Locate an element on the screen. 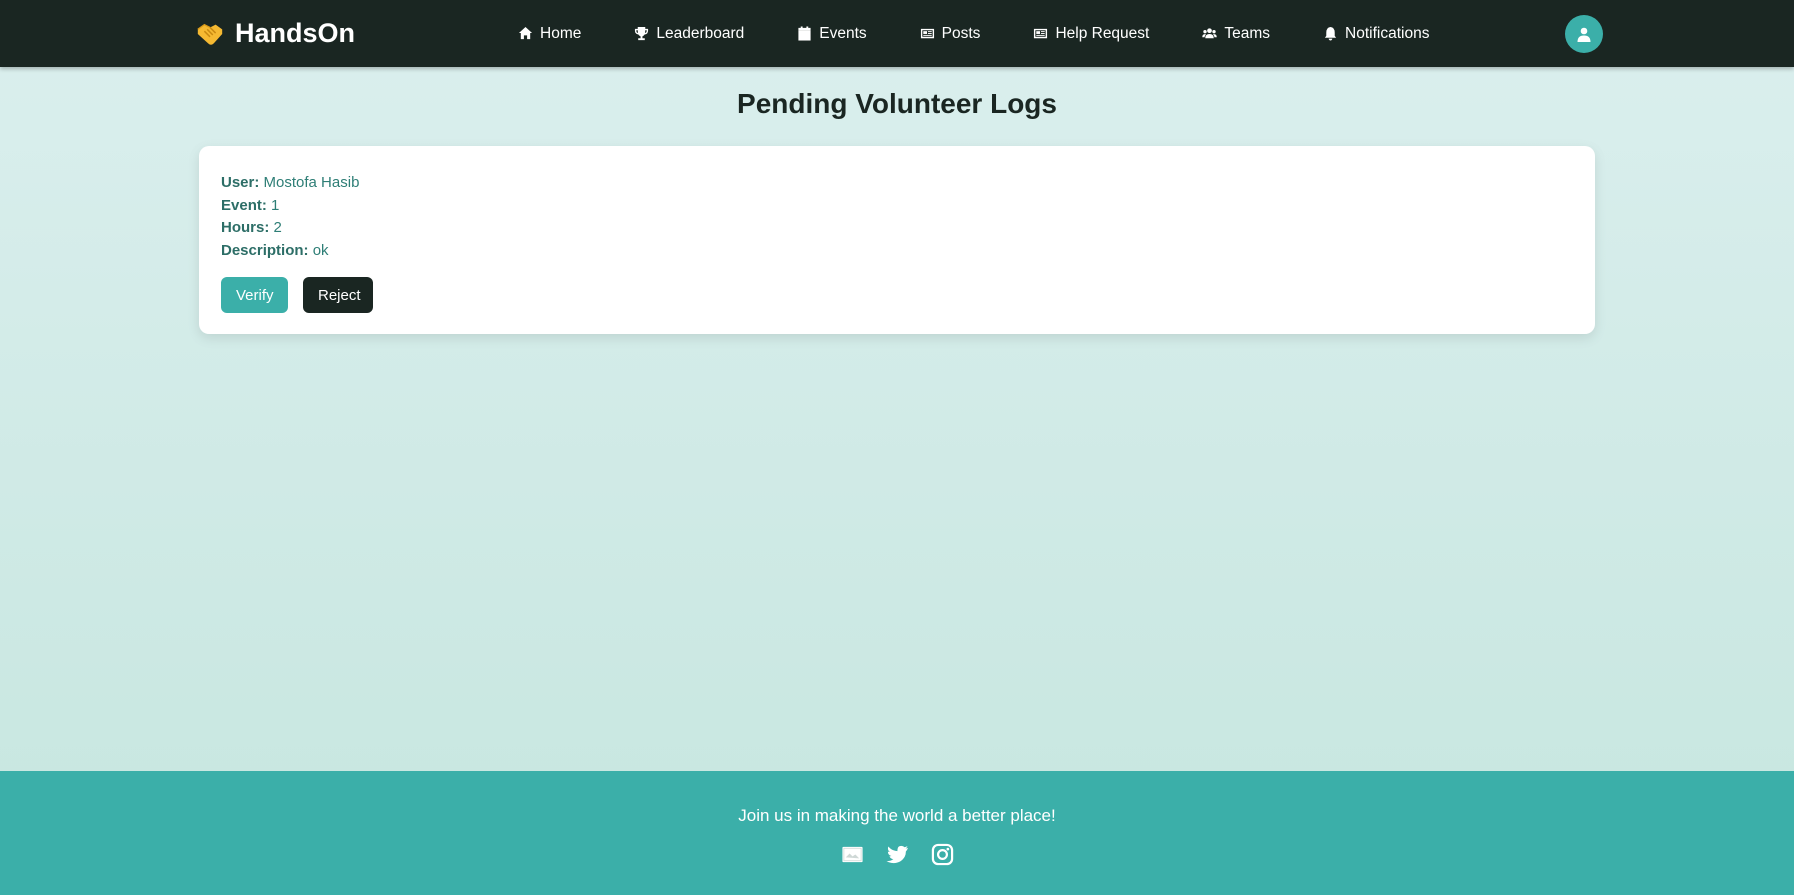 The width and height of the screenshot is (1794, 895). nav-item-label: Events is located at coordinates (843, 33).